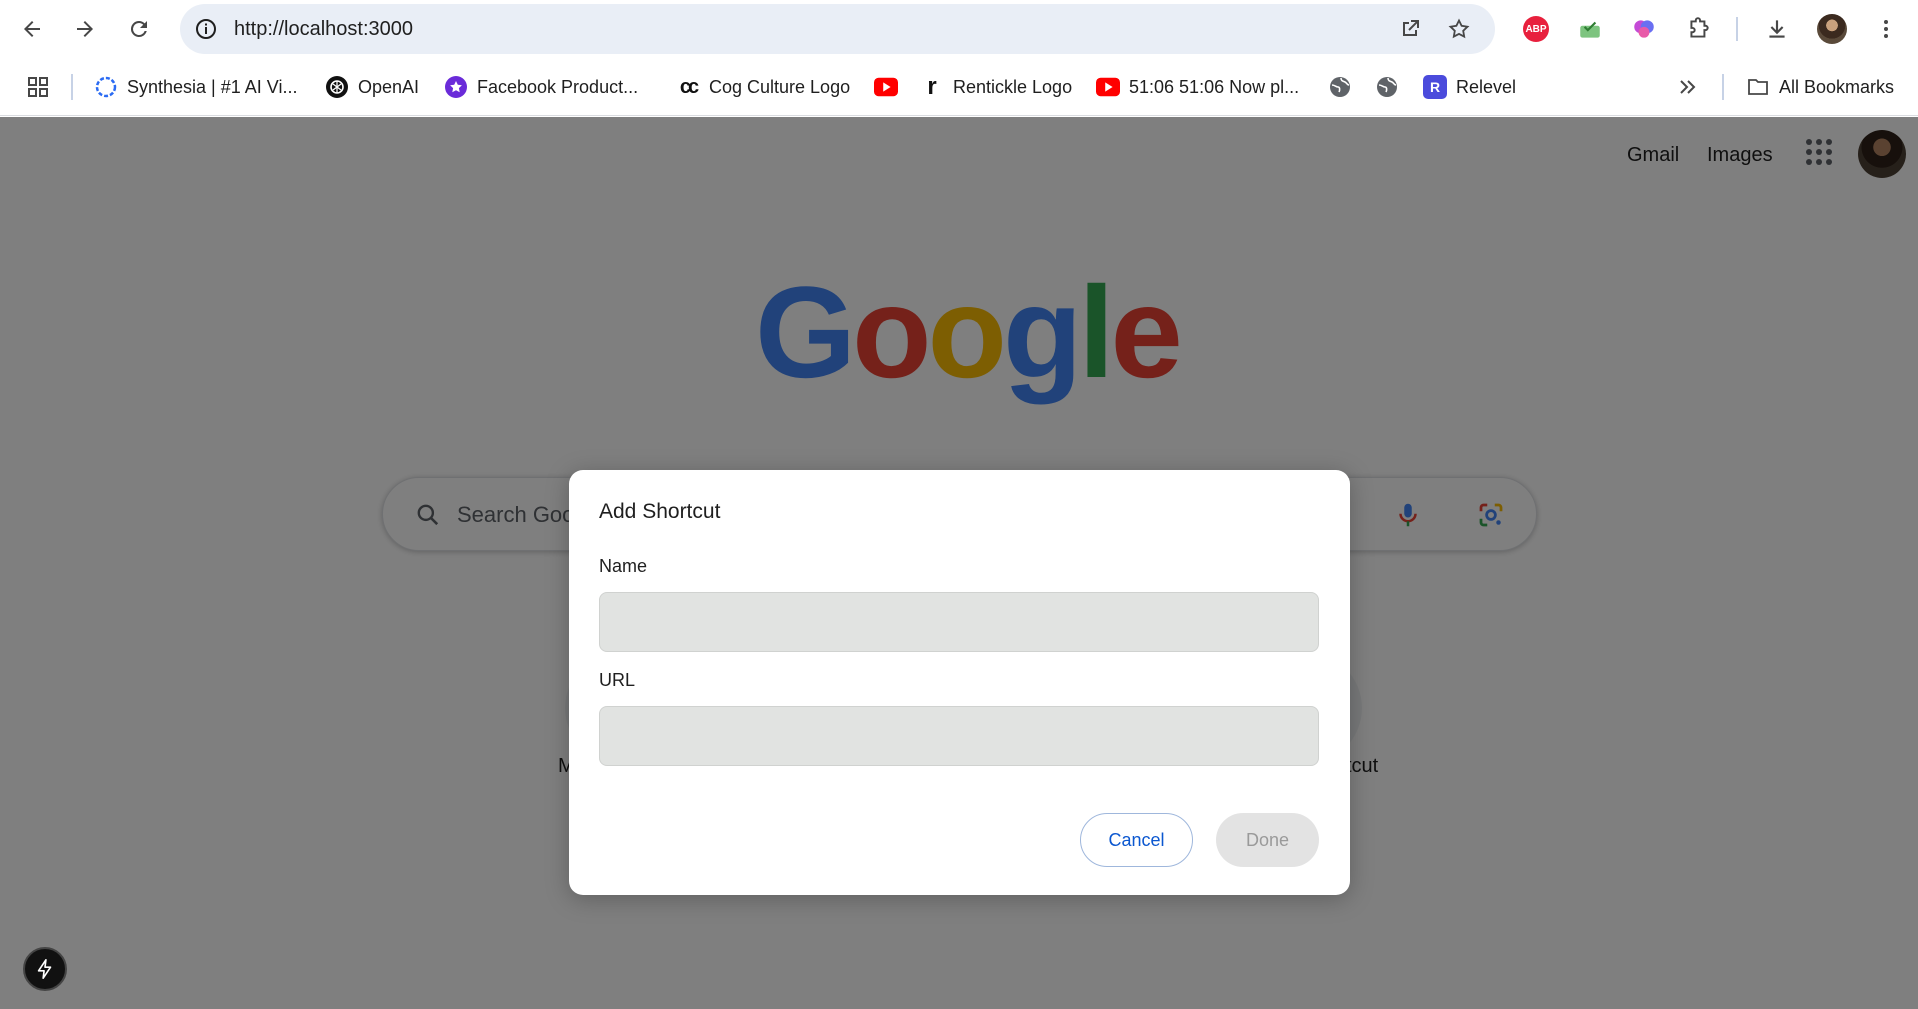 The width and height of the screenshot is (1918, 1009). I want to click on bookmark-youtube, so click(890, 87).